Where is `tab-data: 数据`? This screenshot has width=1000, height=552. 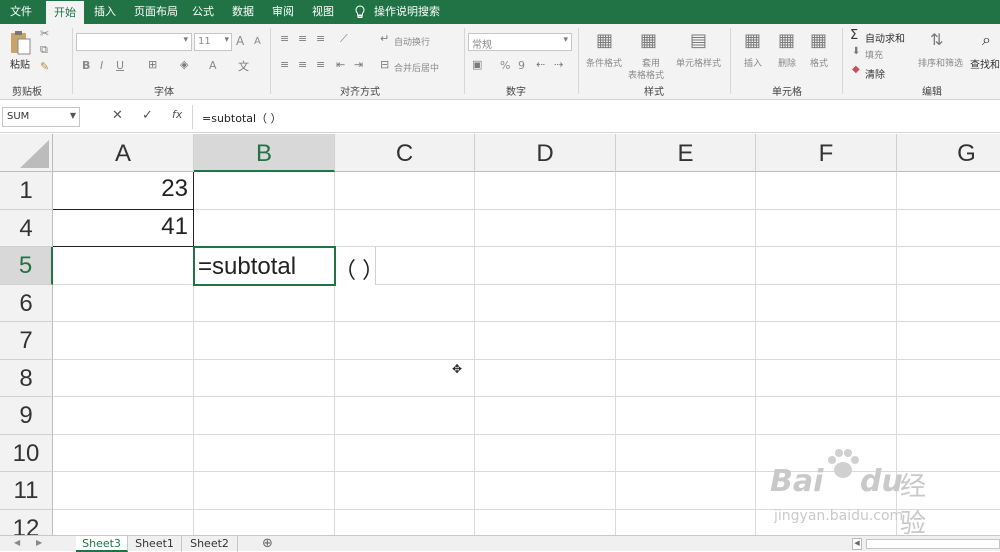 tab-data: 数据 is located at coordinates (243, 12).